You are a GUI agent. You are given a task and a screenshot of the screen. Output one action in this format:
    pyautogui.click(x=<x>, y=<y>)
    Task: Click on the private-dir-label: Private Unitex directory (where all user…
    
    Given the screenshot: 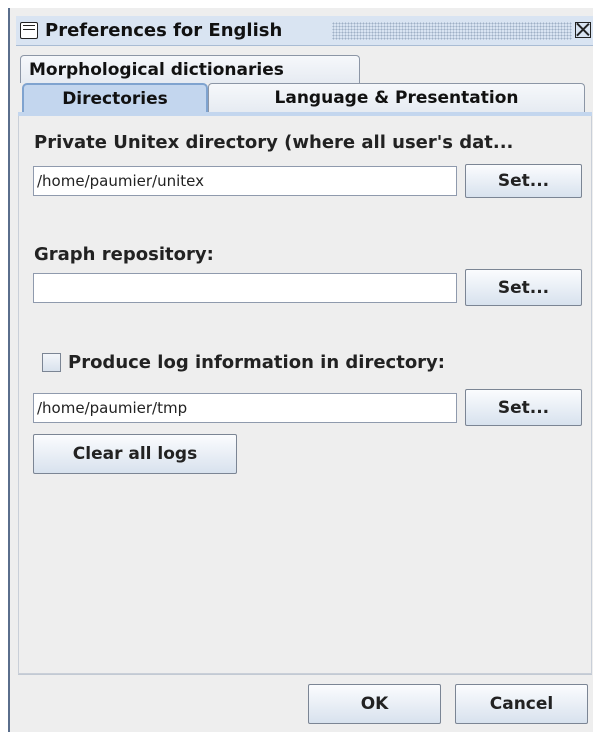 What is the action you would take?
    pyautogui.click(x=274, y=142)
    